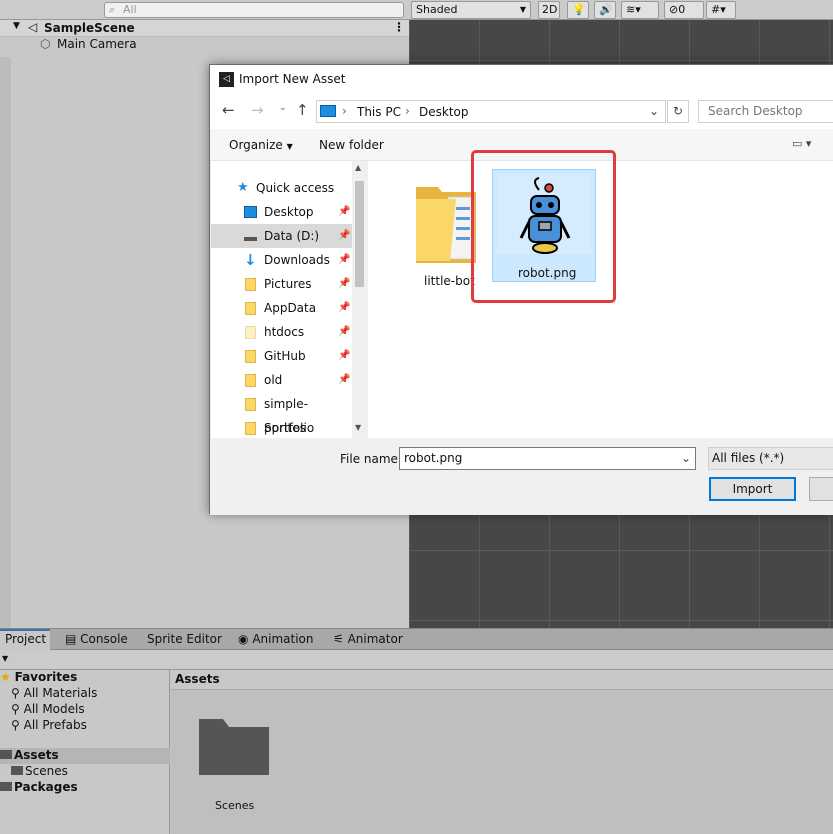  Describe the element at coordinates (184, 639) in the screenshot. I see `tab-sprite-editor: Sprite Editor` at that location.